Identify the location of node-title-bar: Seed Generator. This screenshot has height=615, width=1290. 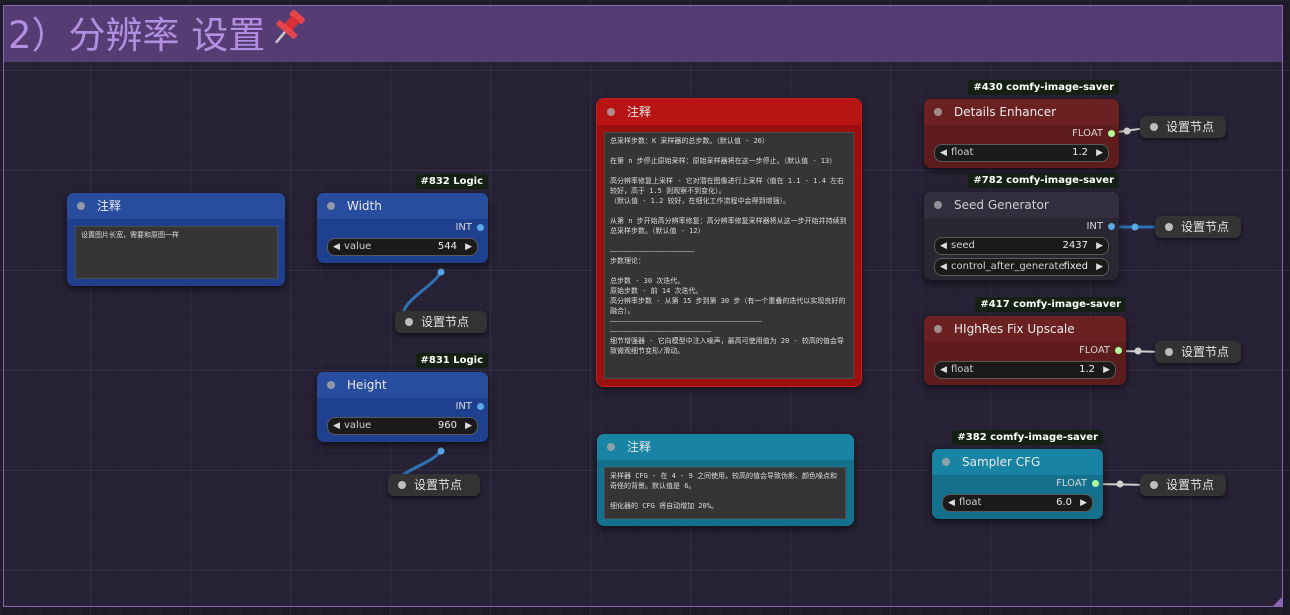
(1021, 205).